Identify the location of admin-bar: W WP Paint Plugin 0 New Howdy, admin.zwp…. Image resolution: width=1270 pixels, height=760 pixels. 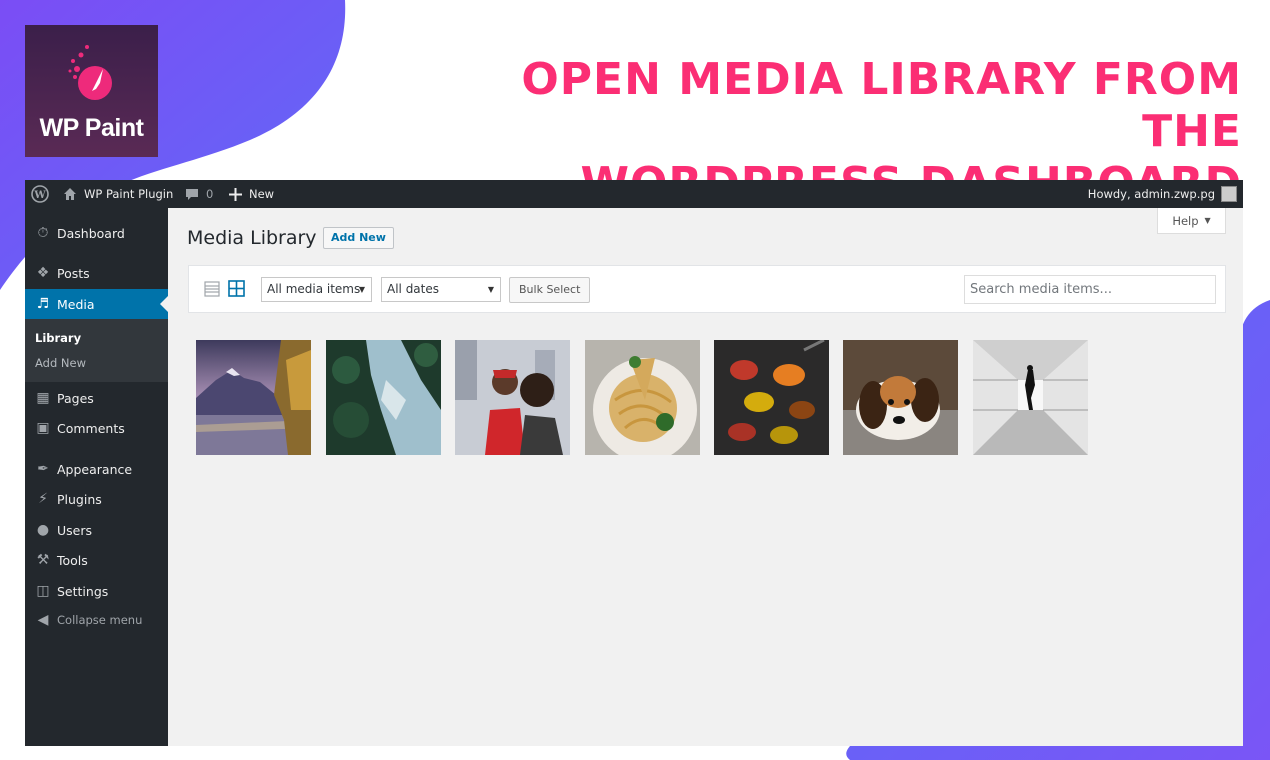
(634, 194).